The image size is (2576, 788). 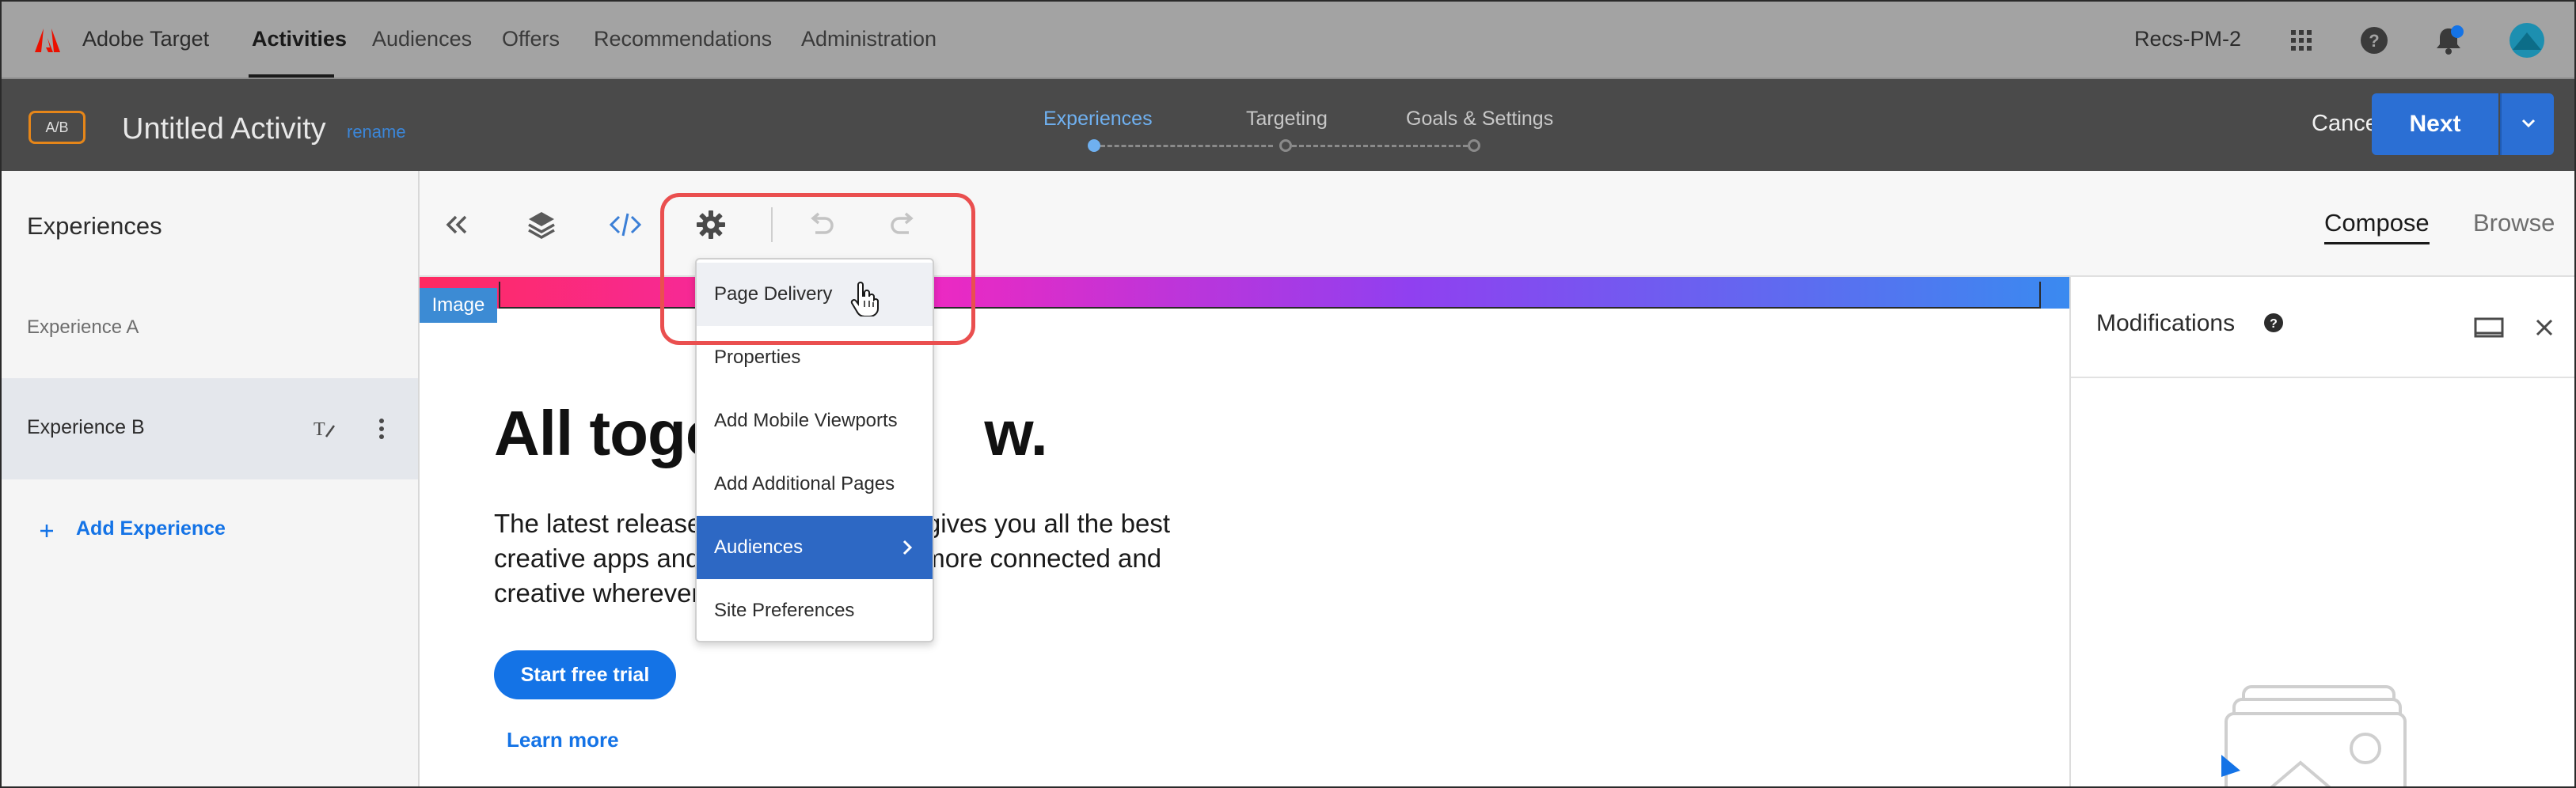 What do you see at coordinates (2166, 323) in the screenshot?
I see `modifications-title: Modifications` at bounding box center [2166, 323].